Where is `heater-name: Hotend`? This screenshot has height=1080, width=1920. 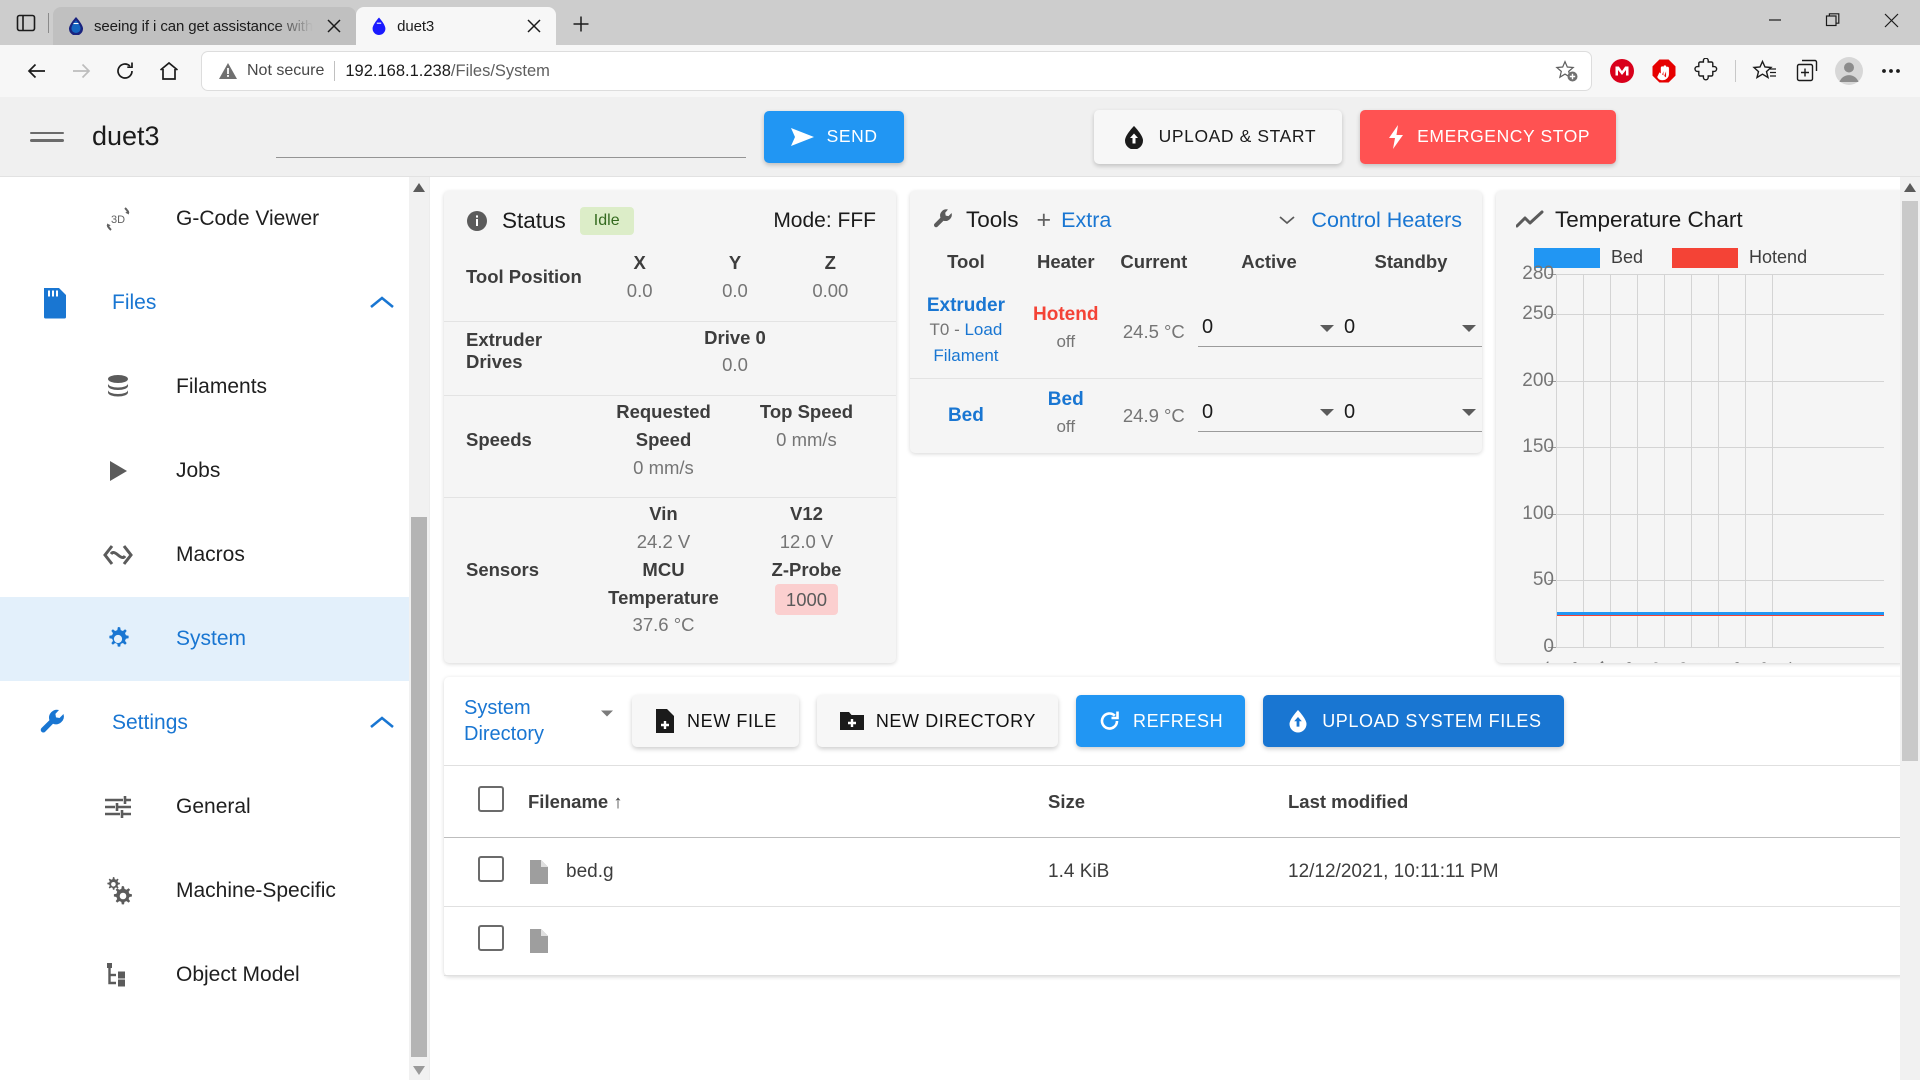 heater-name: Hotend is located at coordinates (1066, 315).